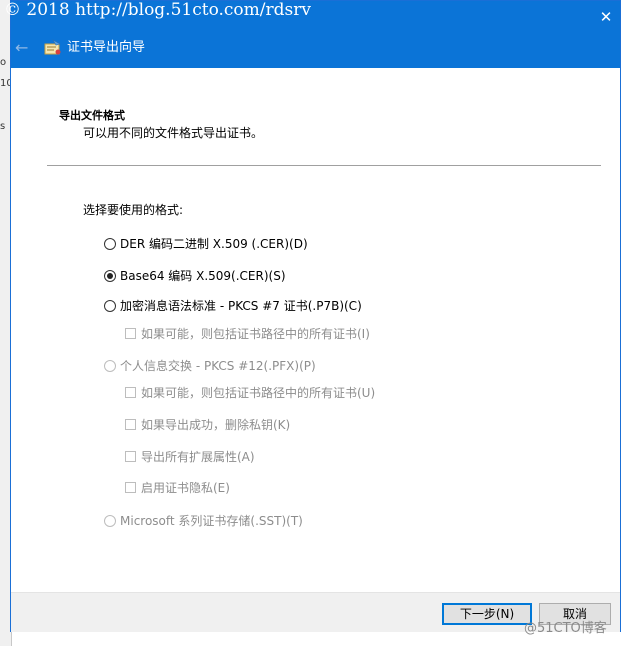  I want to click on certificate-wizard-icon, so click(53, 48).